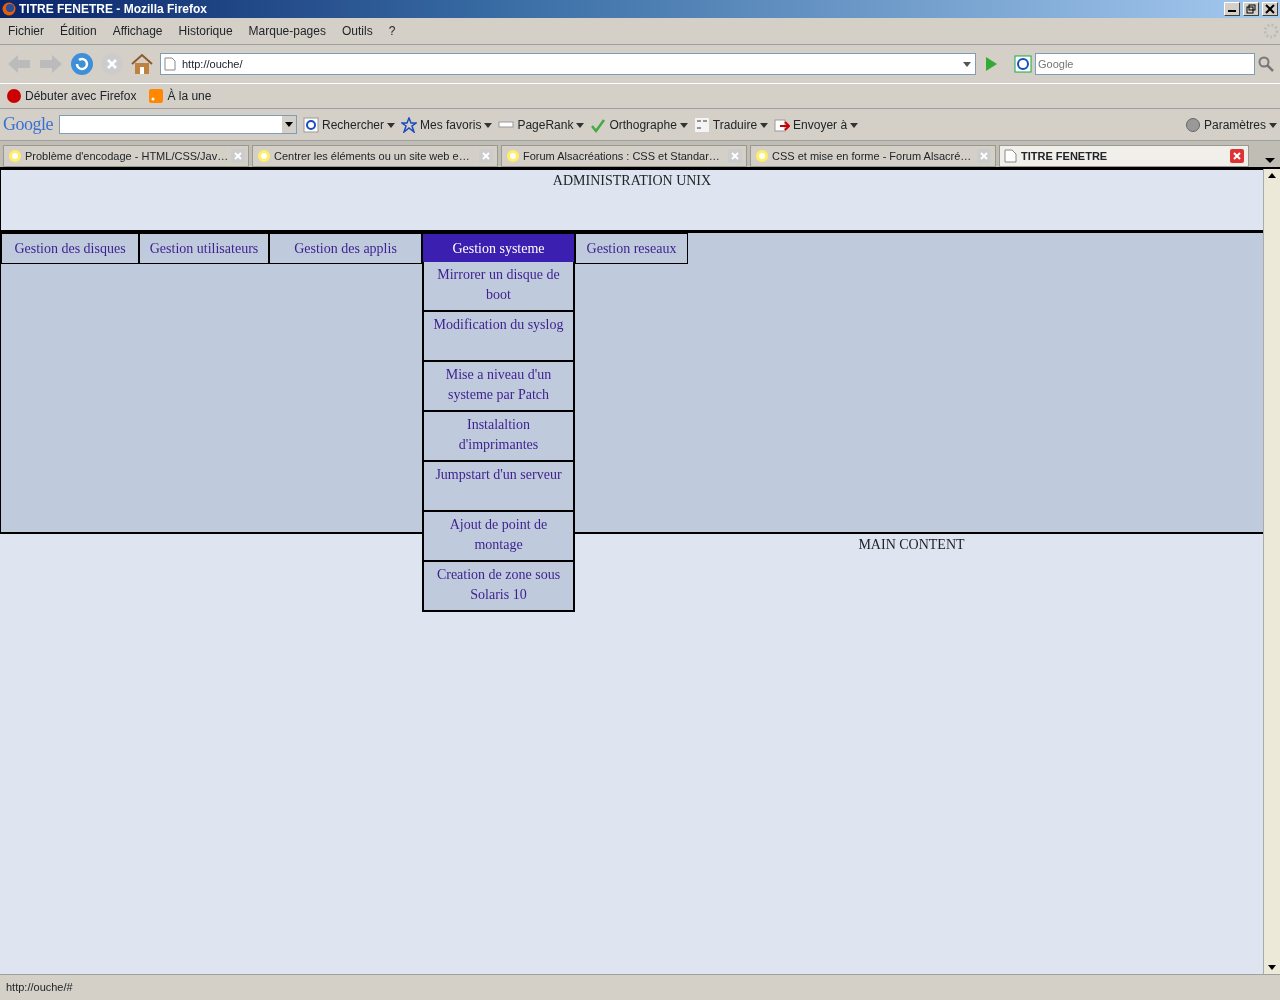  I want to click on scrollbar, so click(1271, 571).